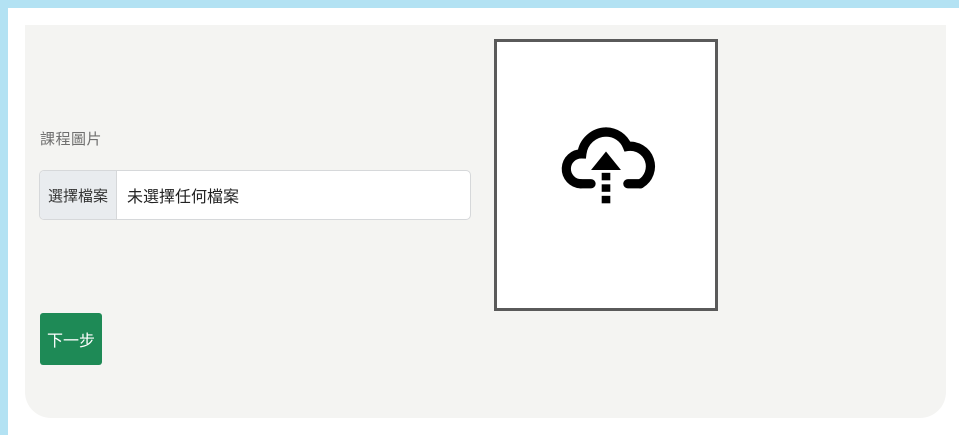 This screenshot has height=435, width=959. What do you see at coordinates (78, 195) in the screenshot?
I see `choose-file-button: 選擇檔案` at bounding box center [78, 195].